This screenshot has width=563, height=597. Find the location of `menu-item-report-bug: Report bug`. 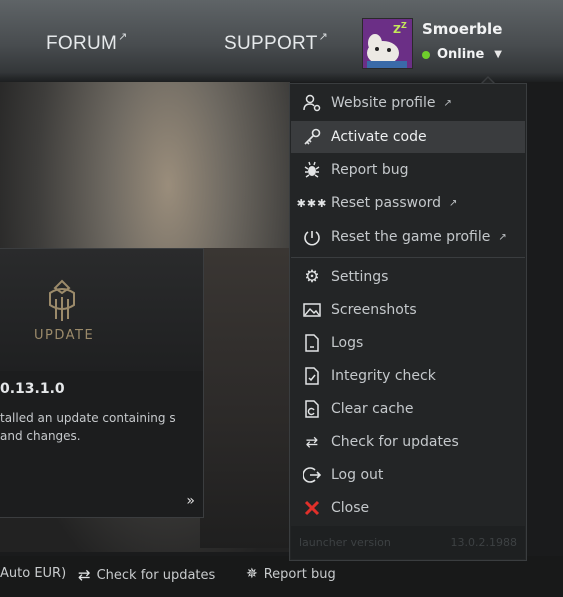

menu-item-report-bug: Report bug is located at coordinates (408, 170).